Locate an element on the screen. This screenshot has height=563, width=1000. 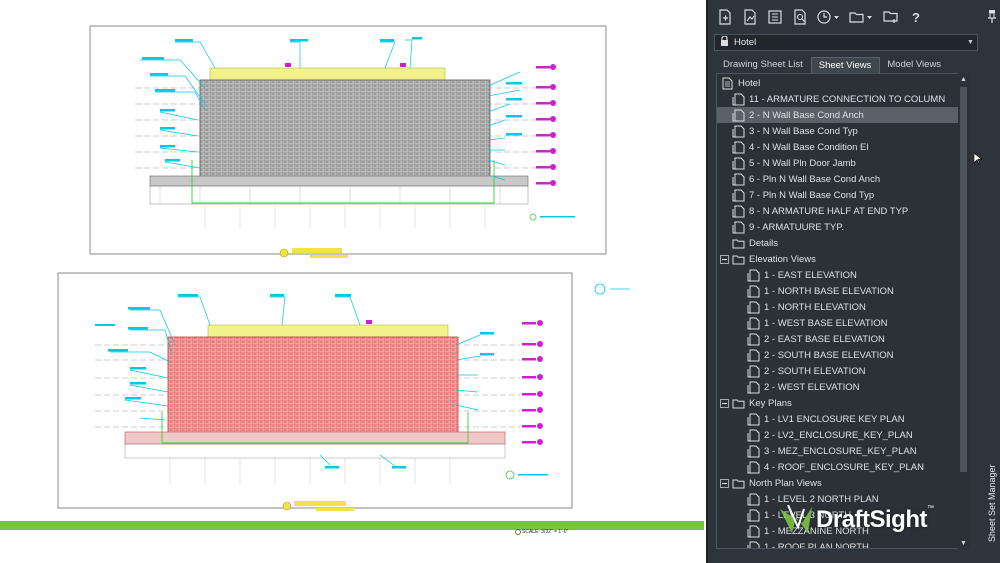
tree-item-label: 7 - Pln N Wall Base Cond Typ is located at coordinates (812, 195).